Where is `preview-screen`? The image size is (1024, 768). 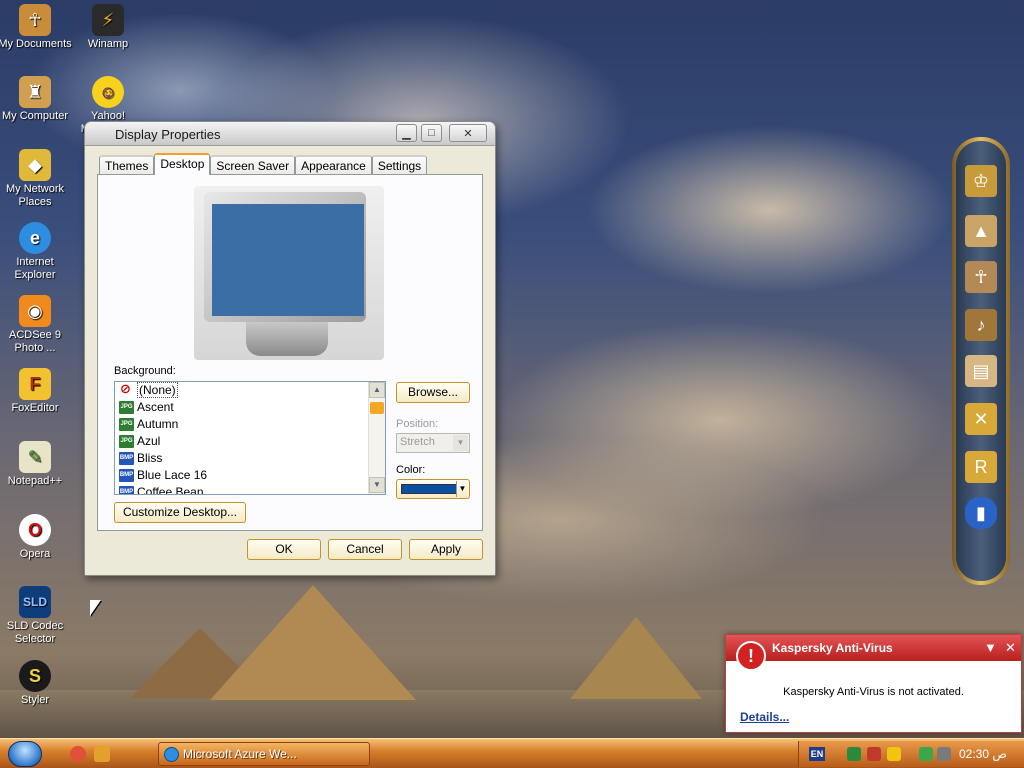
preview-screen is located at coordinates (288, 260).